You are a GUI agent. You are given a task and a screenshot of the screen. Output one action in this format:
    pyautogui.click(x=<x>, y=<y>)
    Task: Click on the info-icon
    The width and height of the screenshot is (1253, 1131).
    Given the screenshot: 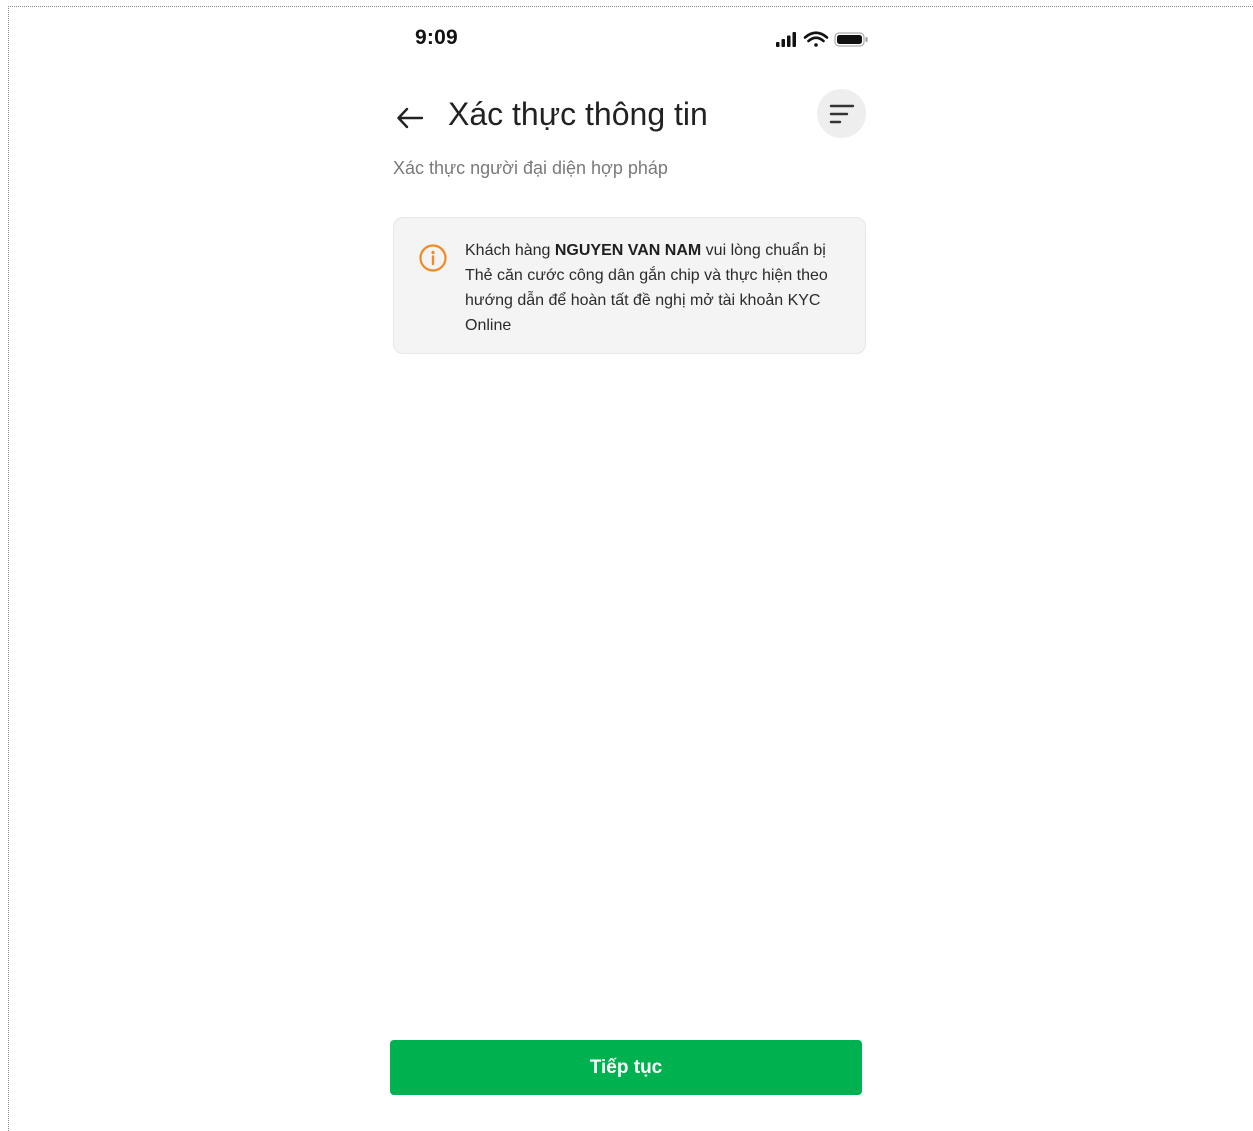 What is the action you would take?
    pyautogui.click(x=433, y=258)
    